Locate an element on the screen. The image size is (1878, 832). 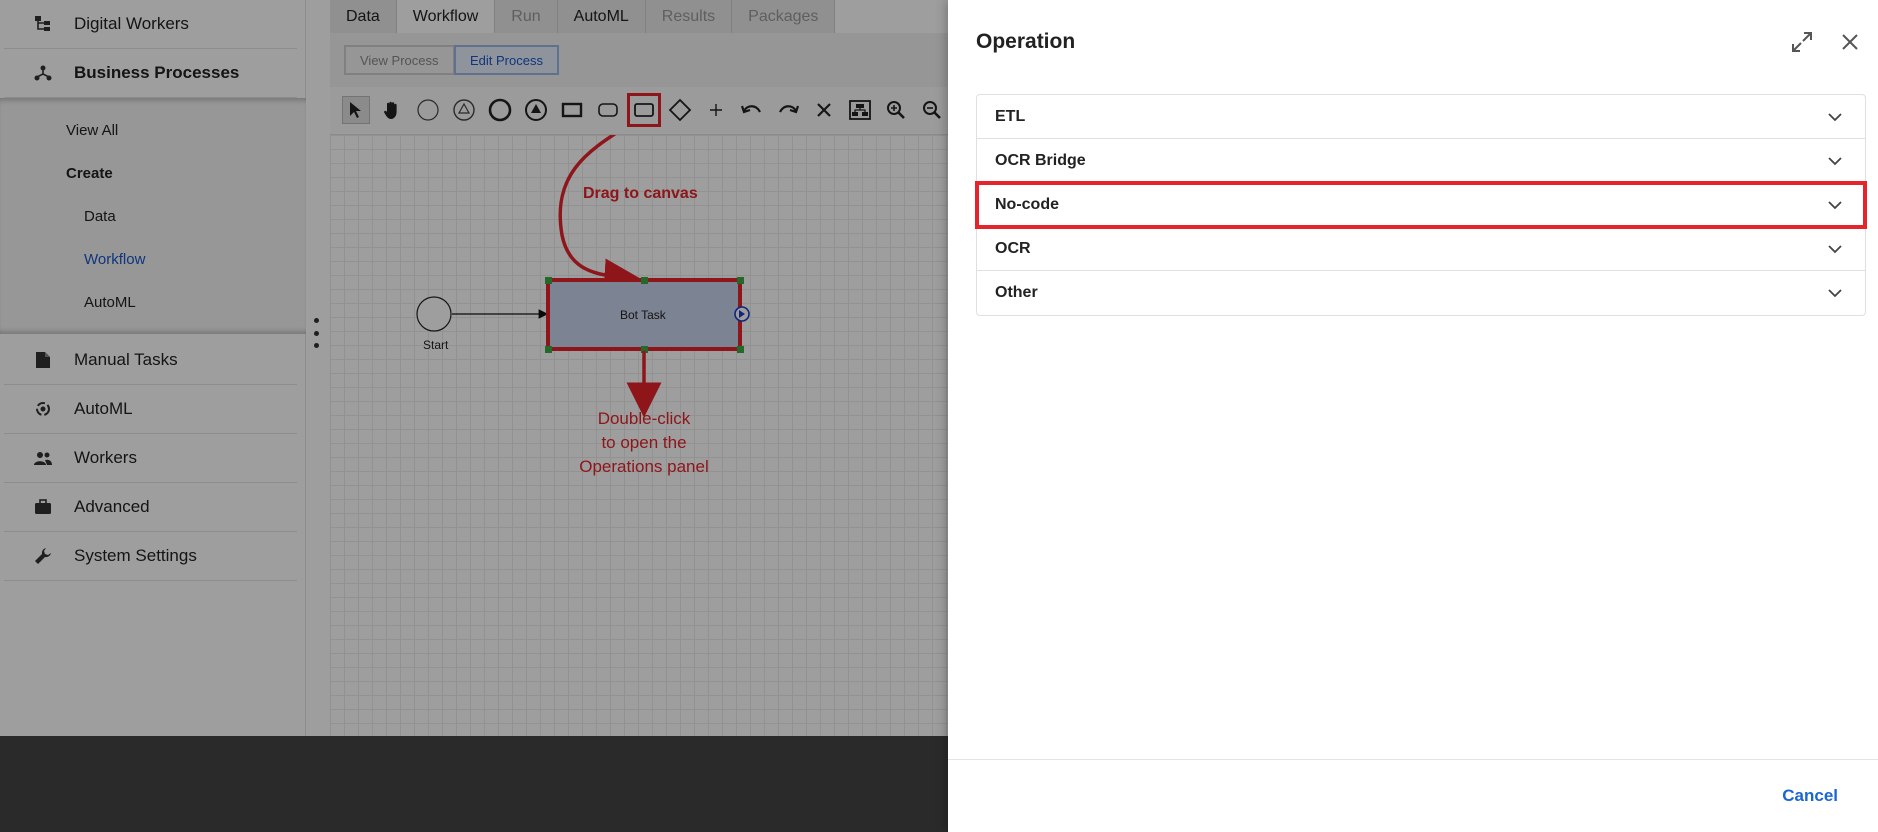
operation-item-ocr: OCR is located at coordinates (1421, 249).